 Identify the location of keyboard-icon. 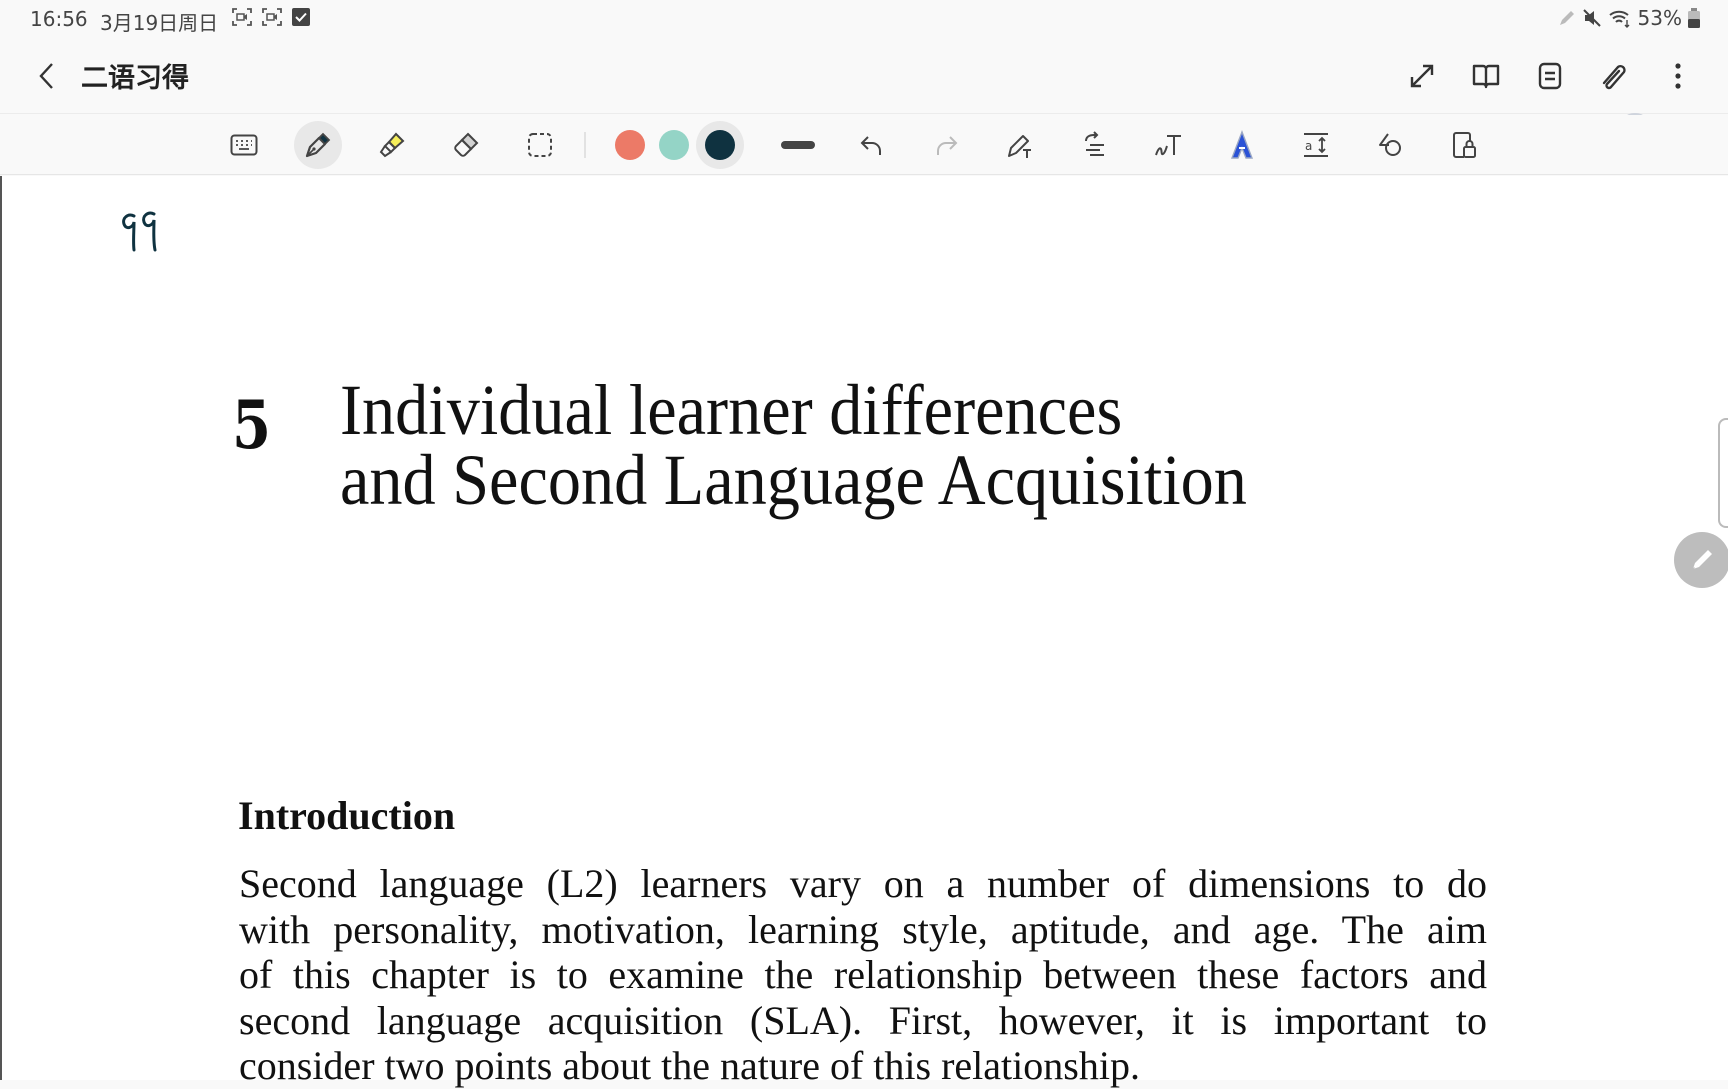
(244, 145).